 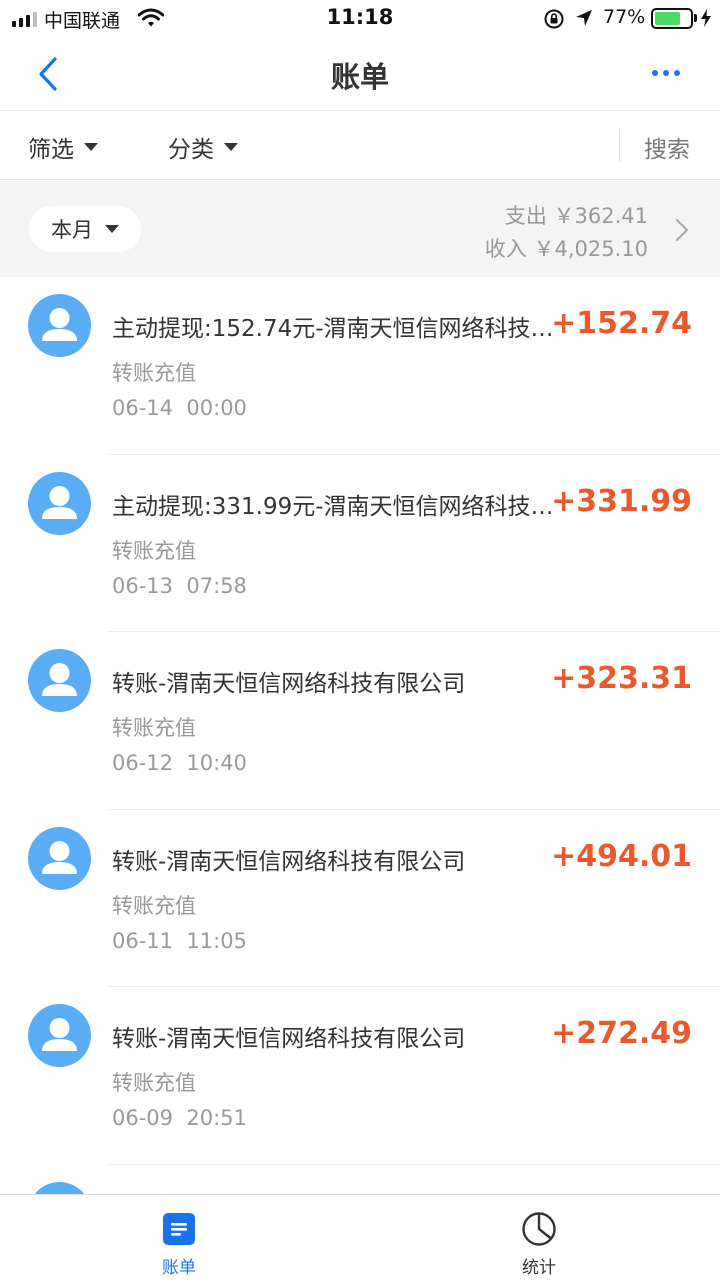 What do you see at coordinates (179, 408) in the screenshot?
I see `transaction-time: 06-14 00:00` at bounding box center [179, 408].